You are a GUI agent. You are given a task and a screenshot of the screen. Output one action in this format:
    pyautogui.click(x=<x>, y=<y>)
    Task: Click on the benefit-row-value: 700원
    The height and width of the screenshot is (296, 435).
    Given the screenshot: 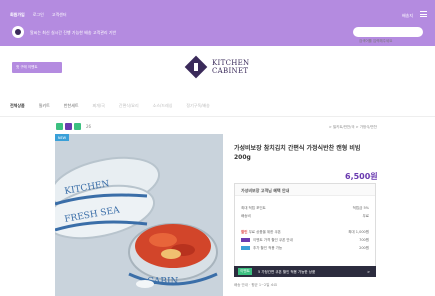 What is the action you would take?
    pyautogui.click(x=364, y=240)
    